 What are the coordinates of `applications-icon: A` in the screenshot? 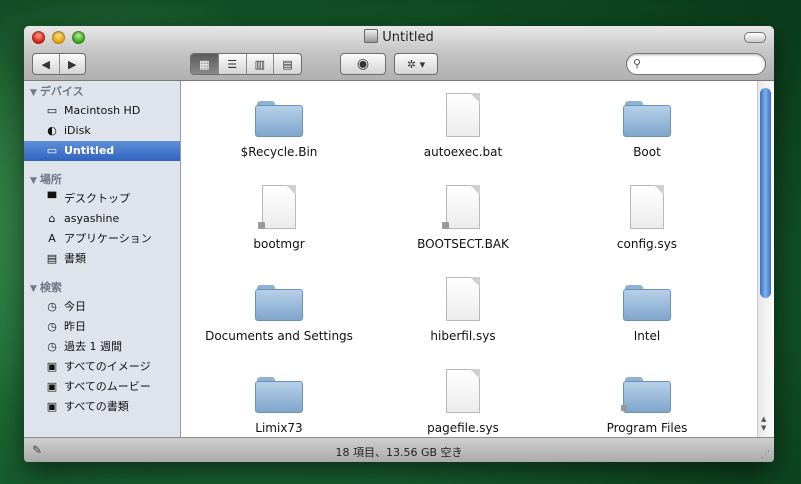 It's located at (52, 238).